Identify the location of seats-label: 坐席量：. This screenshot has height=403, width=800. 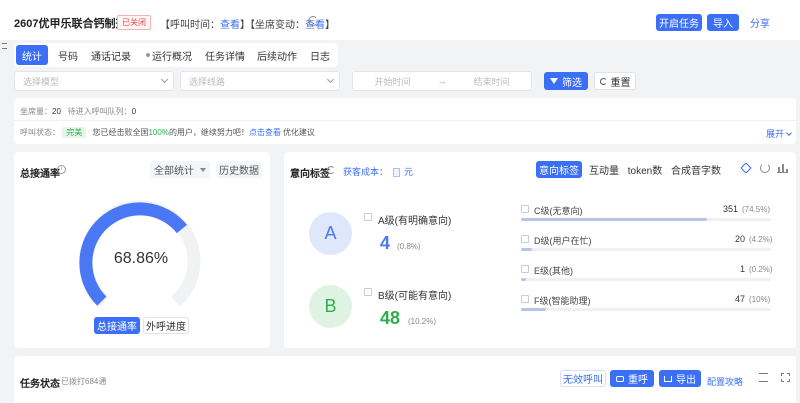
(36, 111).